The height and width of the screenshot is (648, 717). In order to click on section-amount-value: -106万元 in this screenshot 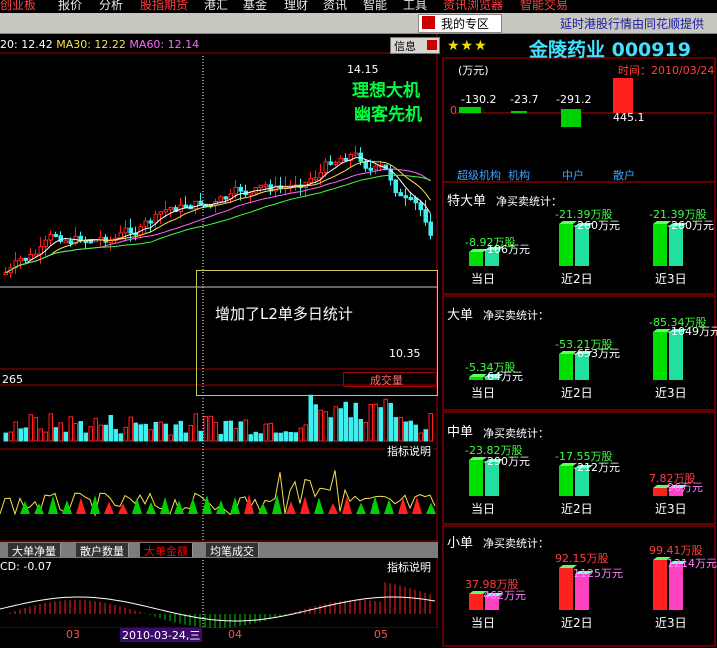, I will do `click(506, 249)`.